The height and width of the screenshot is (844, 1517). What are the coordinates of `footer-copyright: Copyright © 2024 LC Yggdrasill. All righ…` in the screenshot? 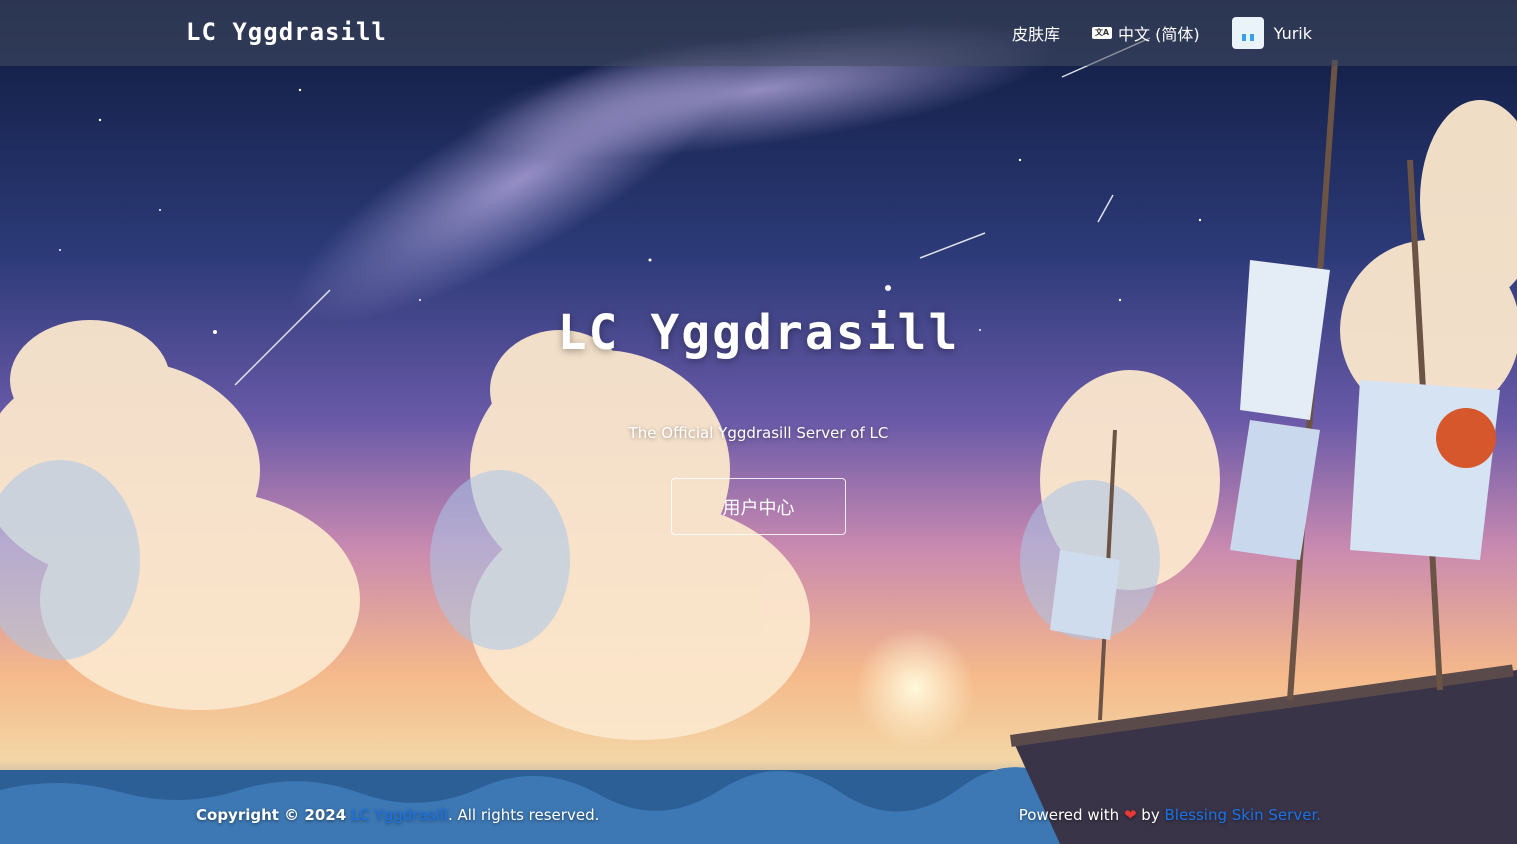 It's located at (397, 815).